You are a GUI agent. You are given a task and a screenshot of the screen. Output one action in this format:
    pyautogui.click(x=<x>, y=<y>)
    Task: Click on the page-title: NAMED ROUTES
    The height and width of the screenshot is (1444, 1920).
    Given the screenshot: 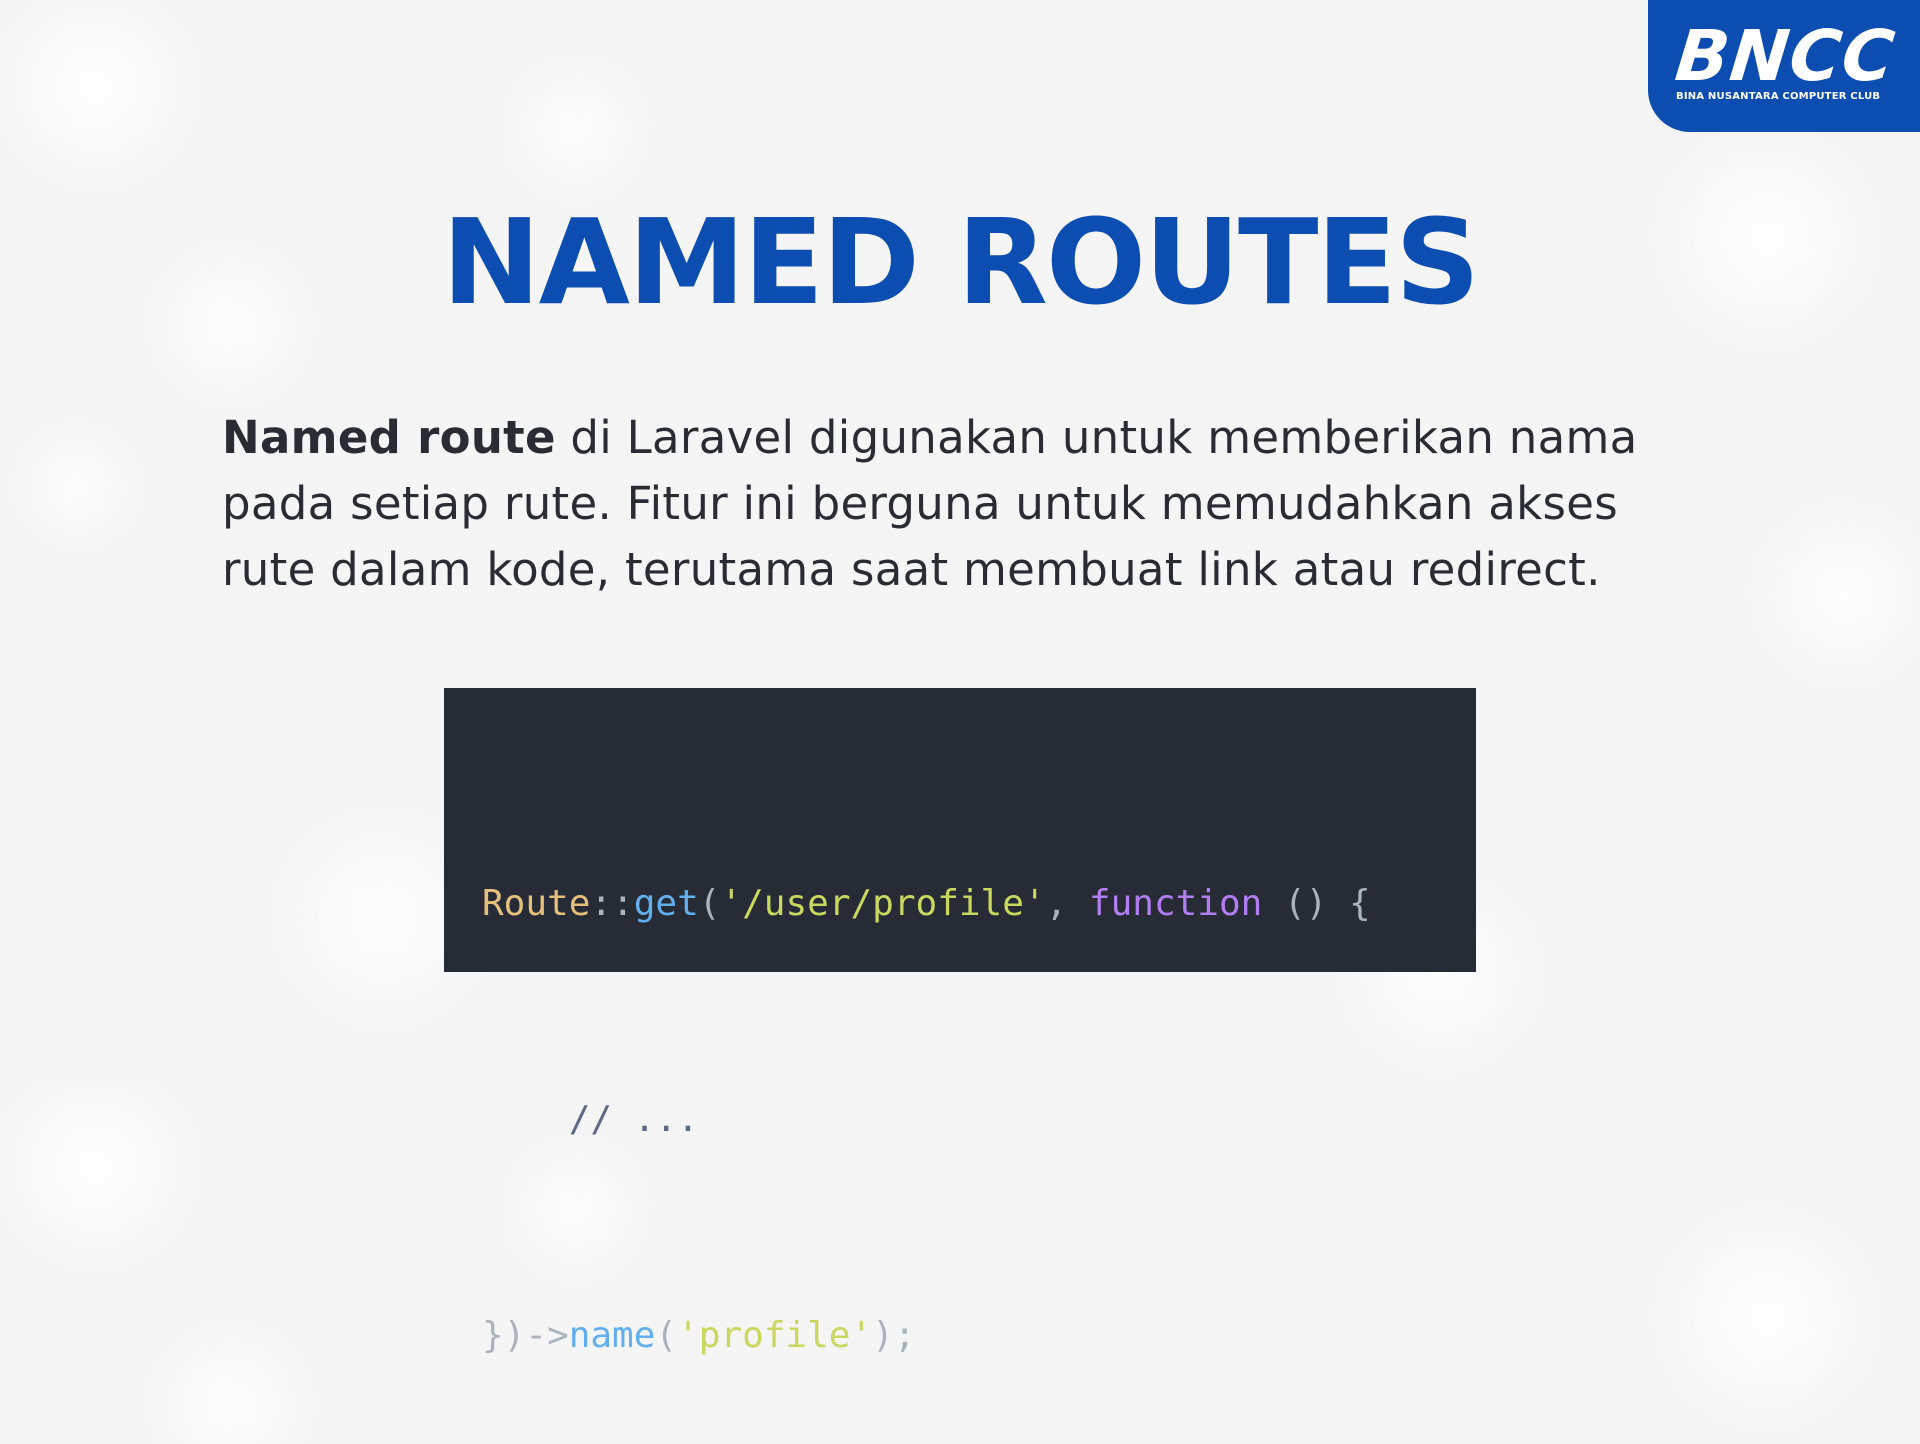 What is the action you would take?
    pyautogui.click(x=960, y=262)
    